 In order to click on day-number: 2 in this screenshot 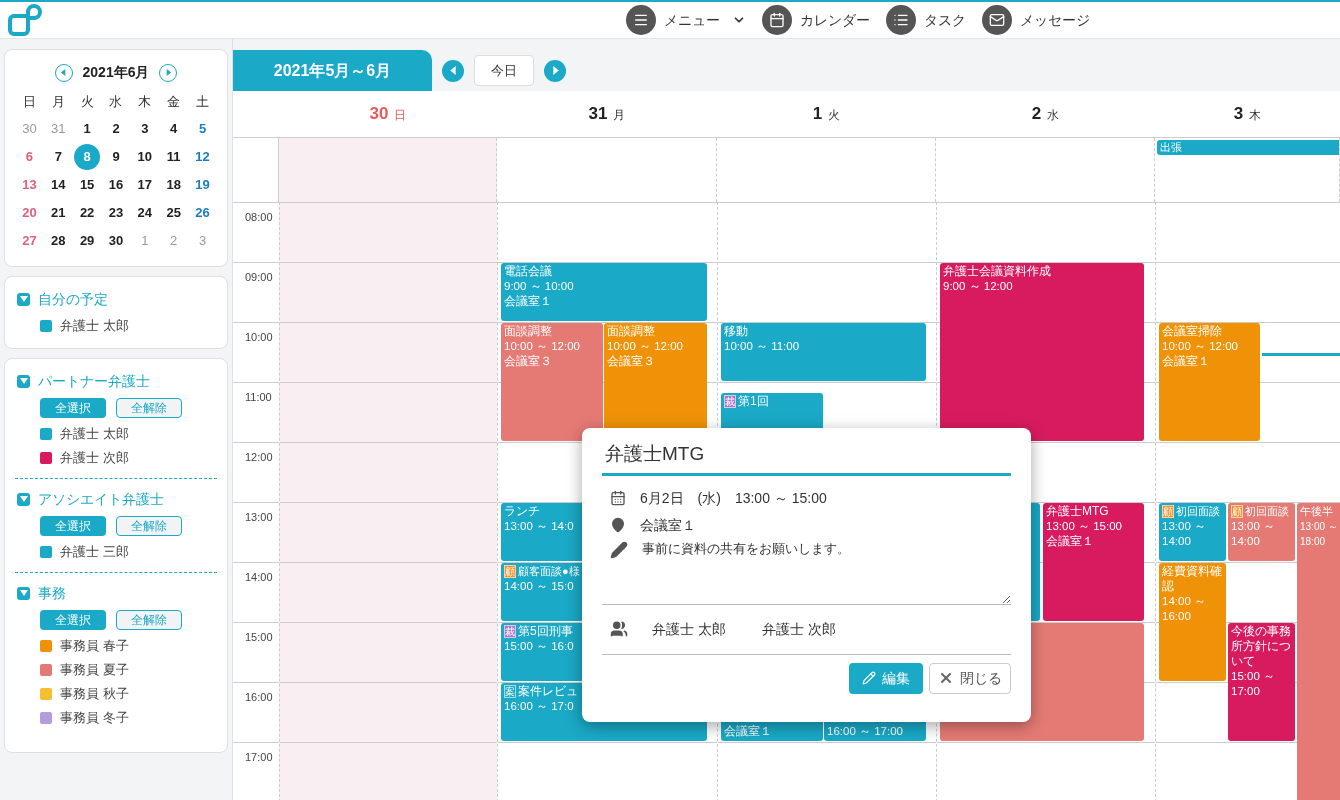, I will do `click(1036, 114)`.